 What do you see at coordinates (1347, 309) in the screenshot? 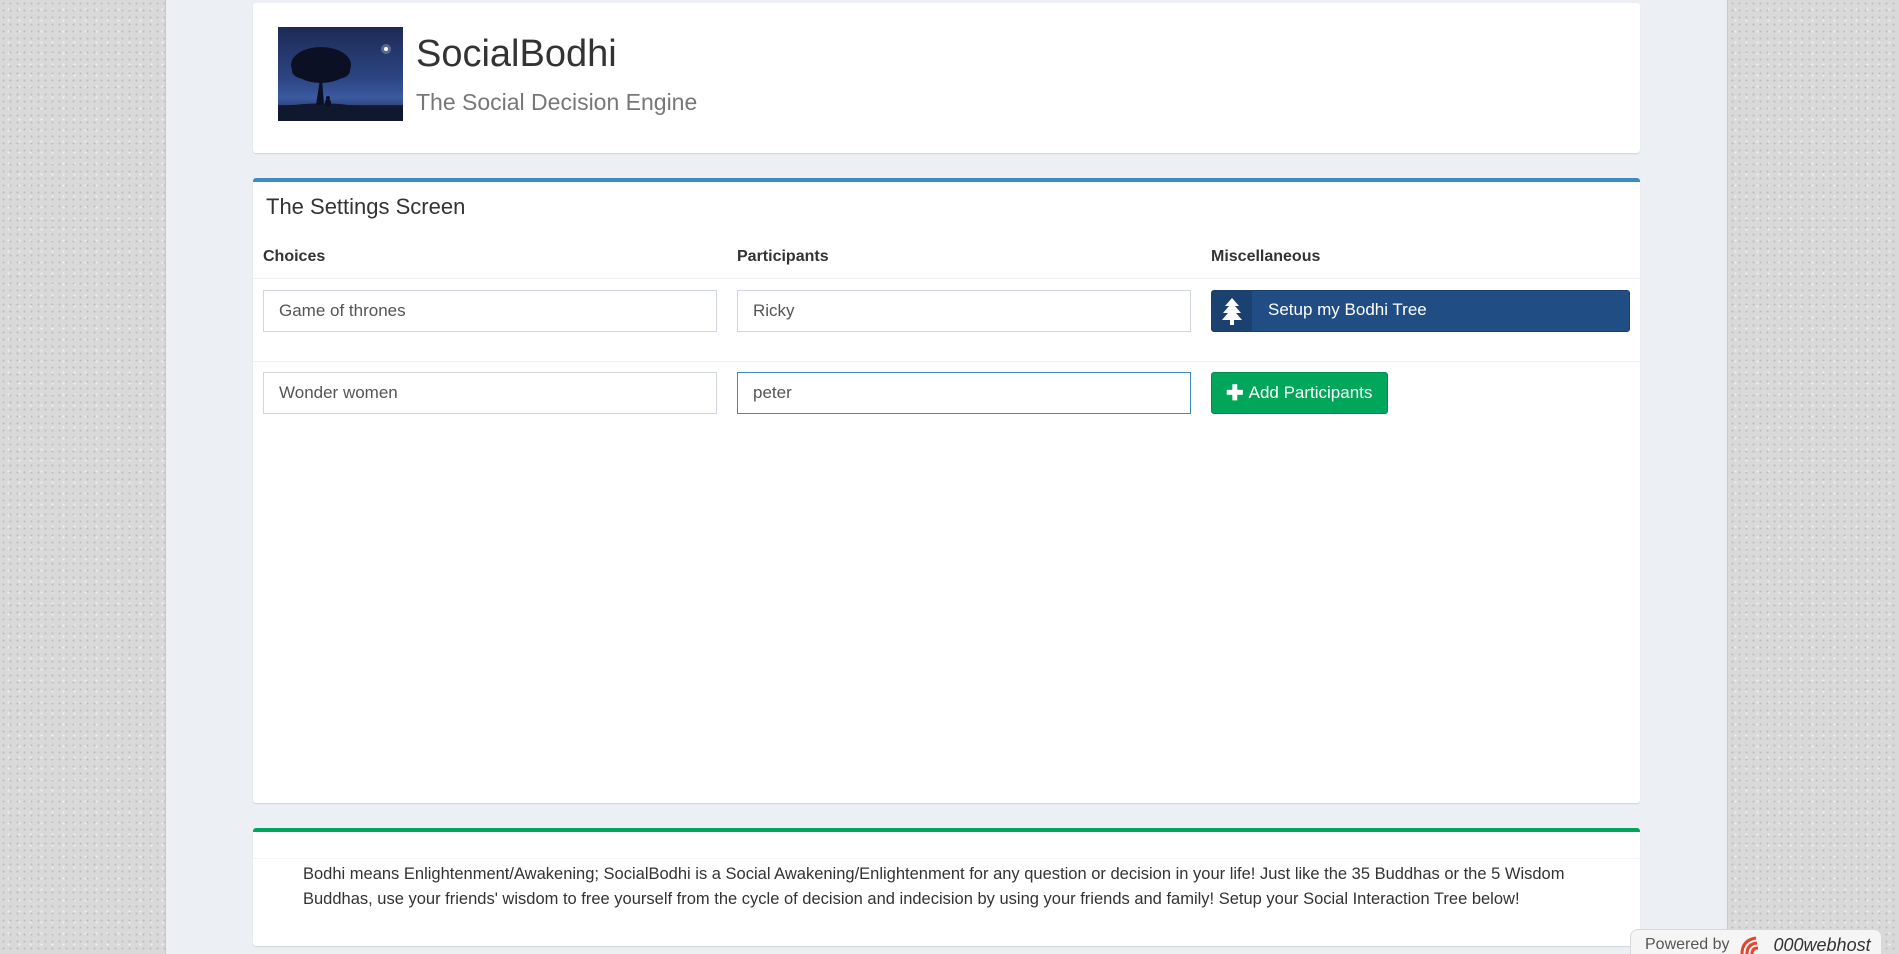
I see `setup-bodhi-tree-label: Setup my Bodhi Tree` at bounding box center [1347, 309].